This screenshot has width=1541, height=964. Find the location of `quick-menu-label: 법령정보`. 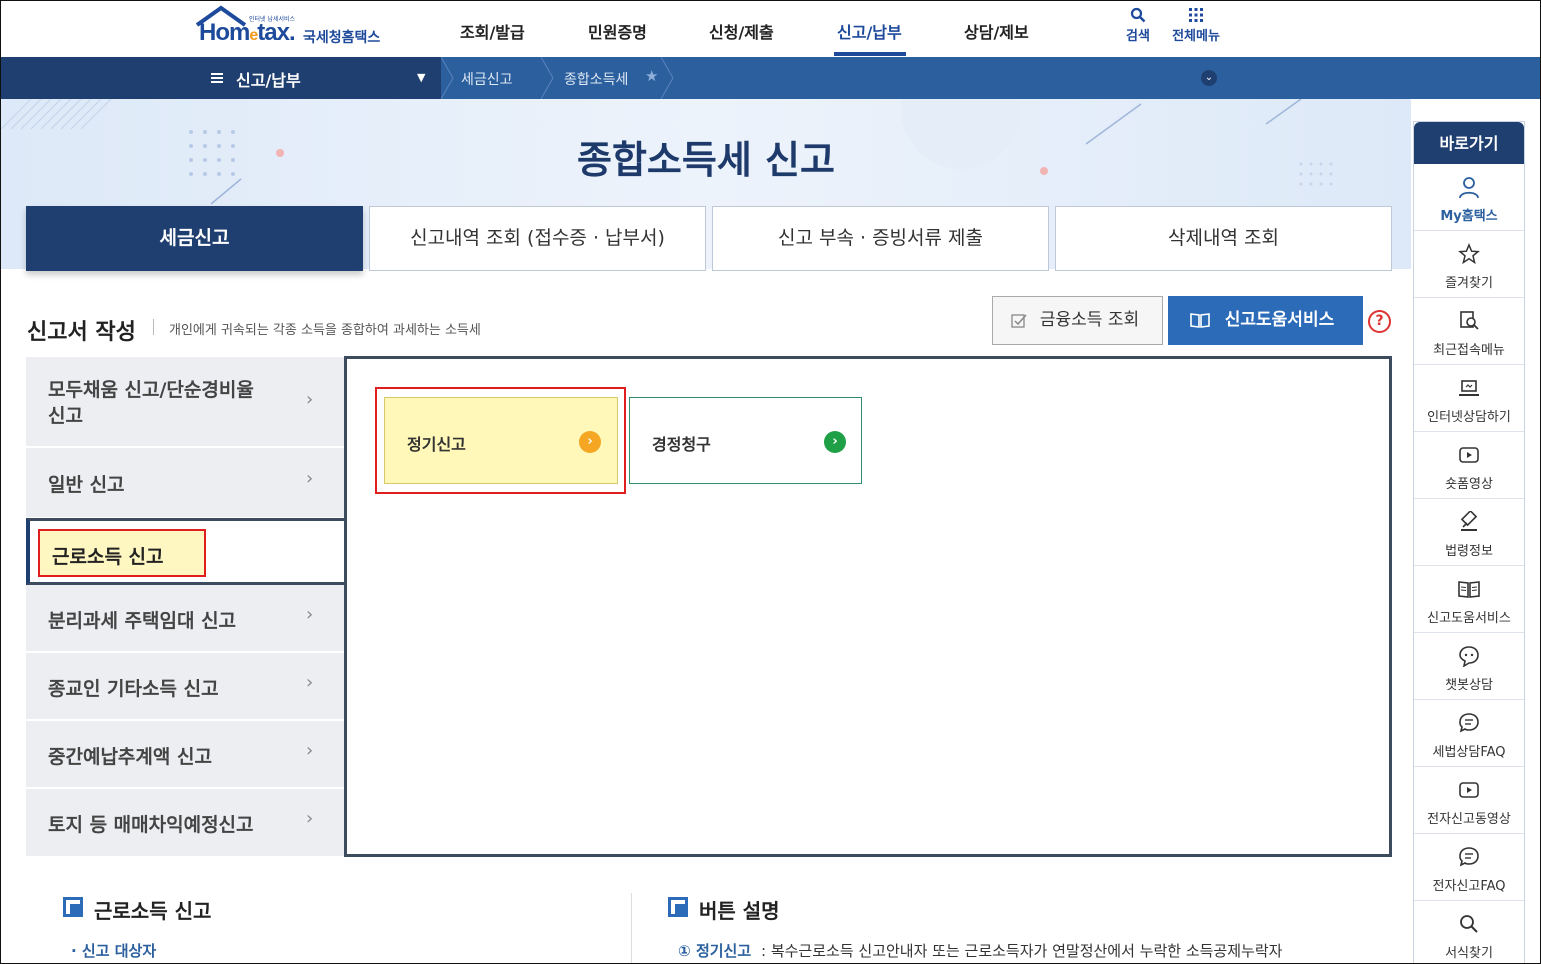

quick-menu-label: 법령정보 is located at coordinates (1469, 551).